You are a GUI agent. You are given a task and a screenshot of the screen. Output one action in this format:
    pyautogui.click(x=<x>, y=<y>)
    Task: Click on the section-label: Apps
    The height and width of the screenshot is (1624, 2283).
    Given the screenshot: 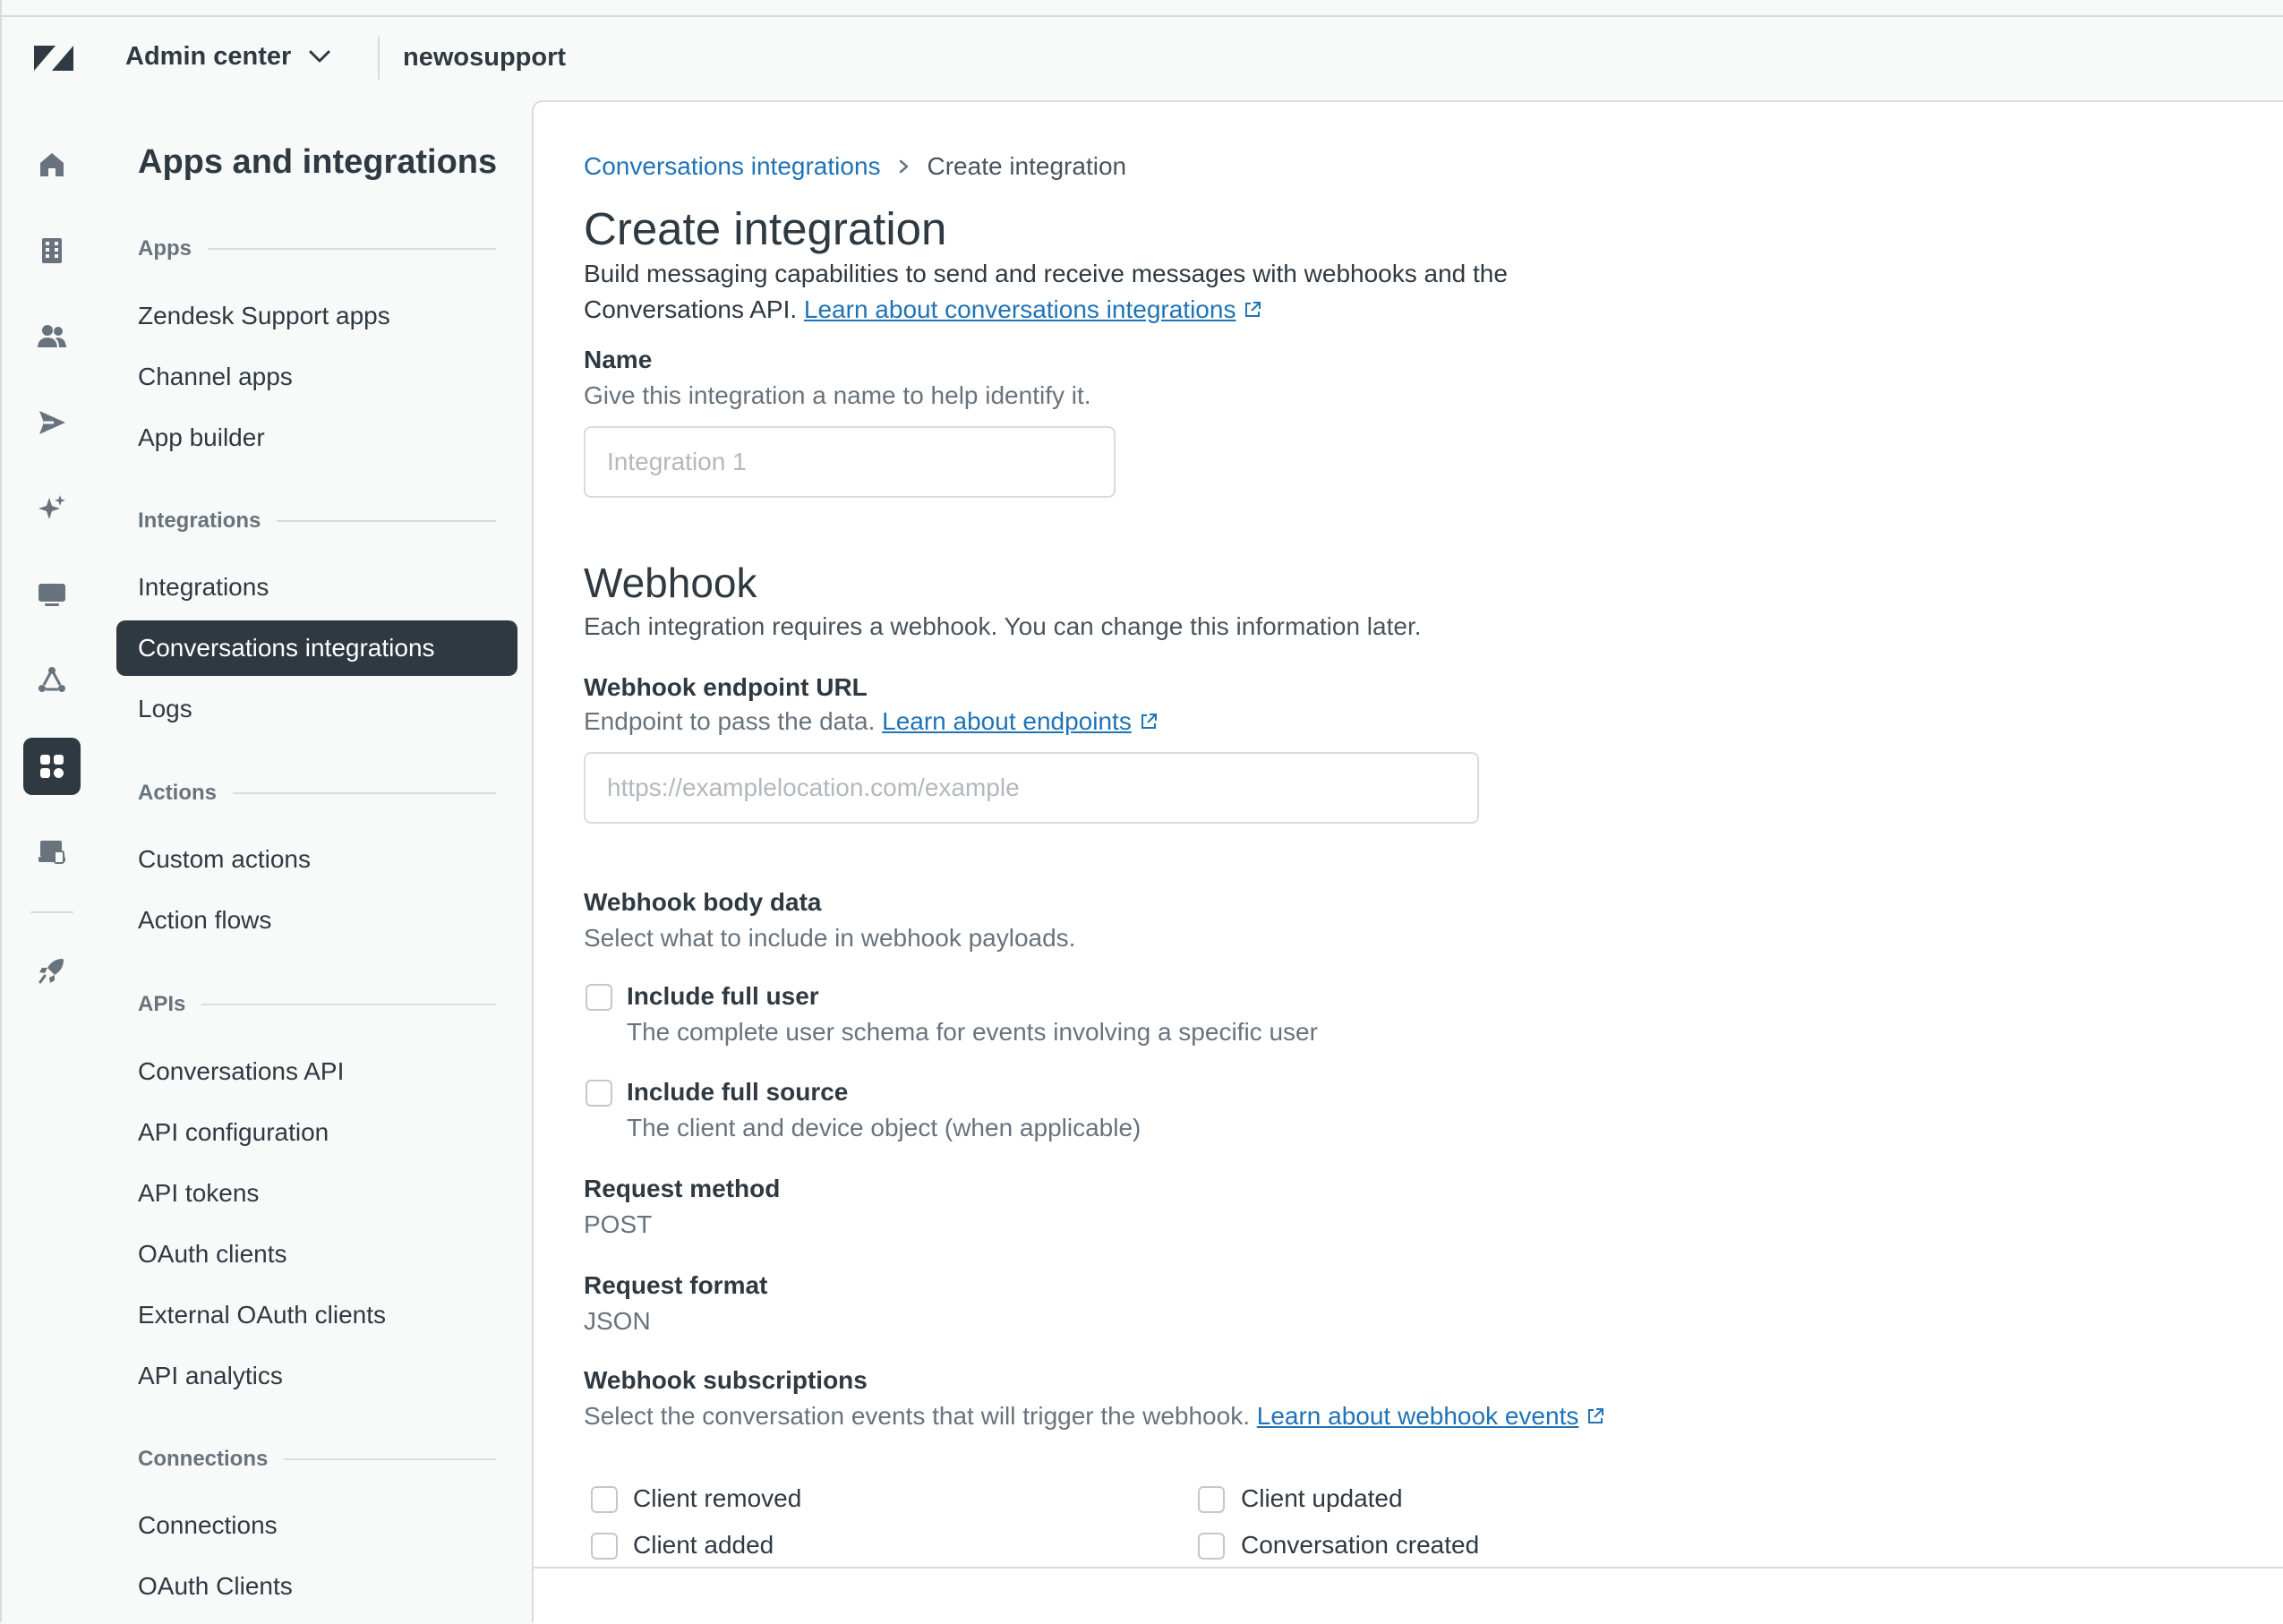 What is the action you would take?
    pyautogui.click(x=165, y=248)
    